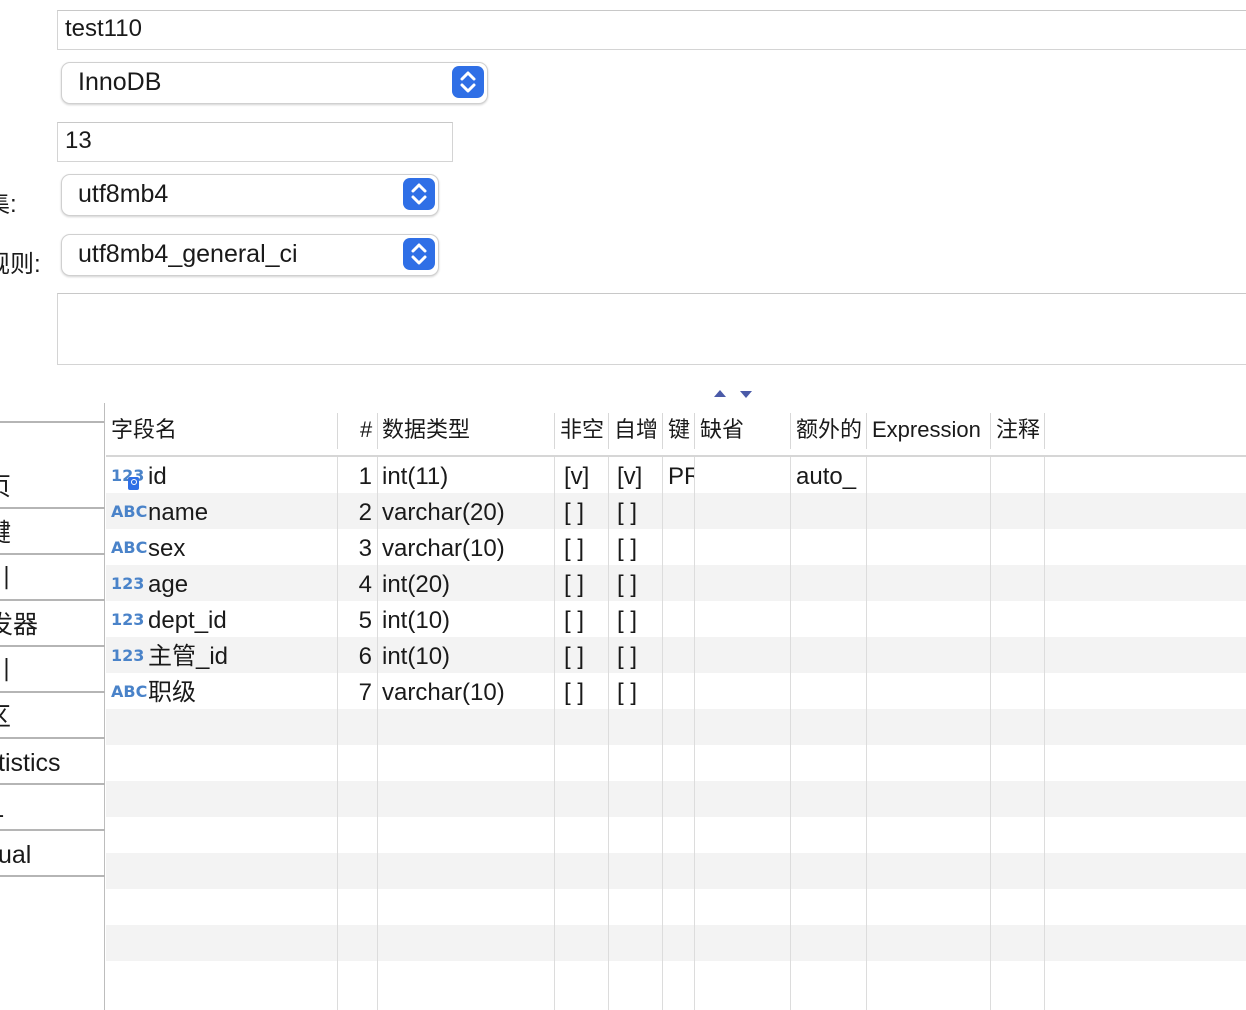 The height and width of the screenshot is (1010, 1246). Describe the element at coordinates (582, 430) in the screenshot. I see `header-not-null: 非空` at that location.